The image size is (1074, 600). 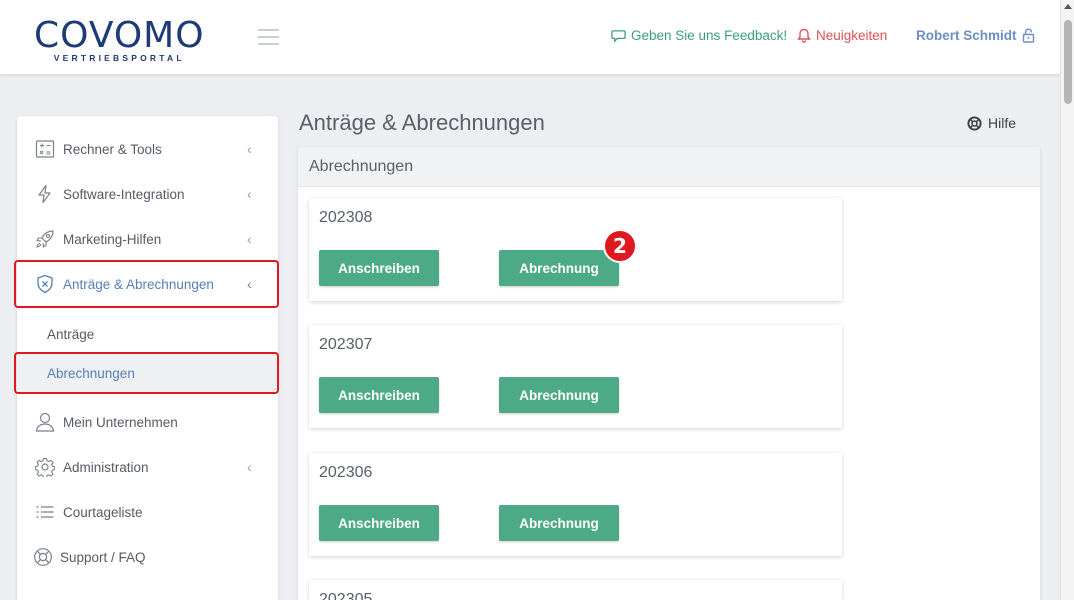 I want to click on sidebar-item-software-integration: Software-Integration ‹, so click(x=147, y=194).